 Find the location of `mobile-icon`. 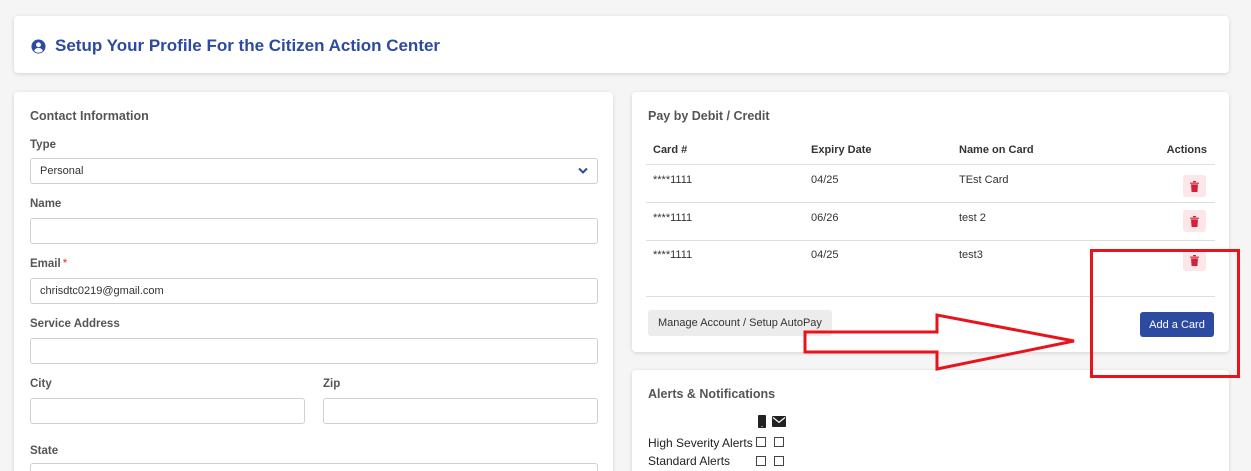

mobile-icon is located at coordinates (762, 421).